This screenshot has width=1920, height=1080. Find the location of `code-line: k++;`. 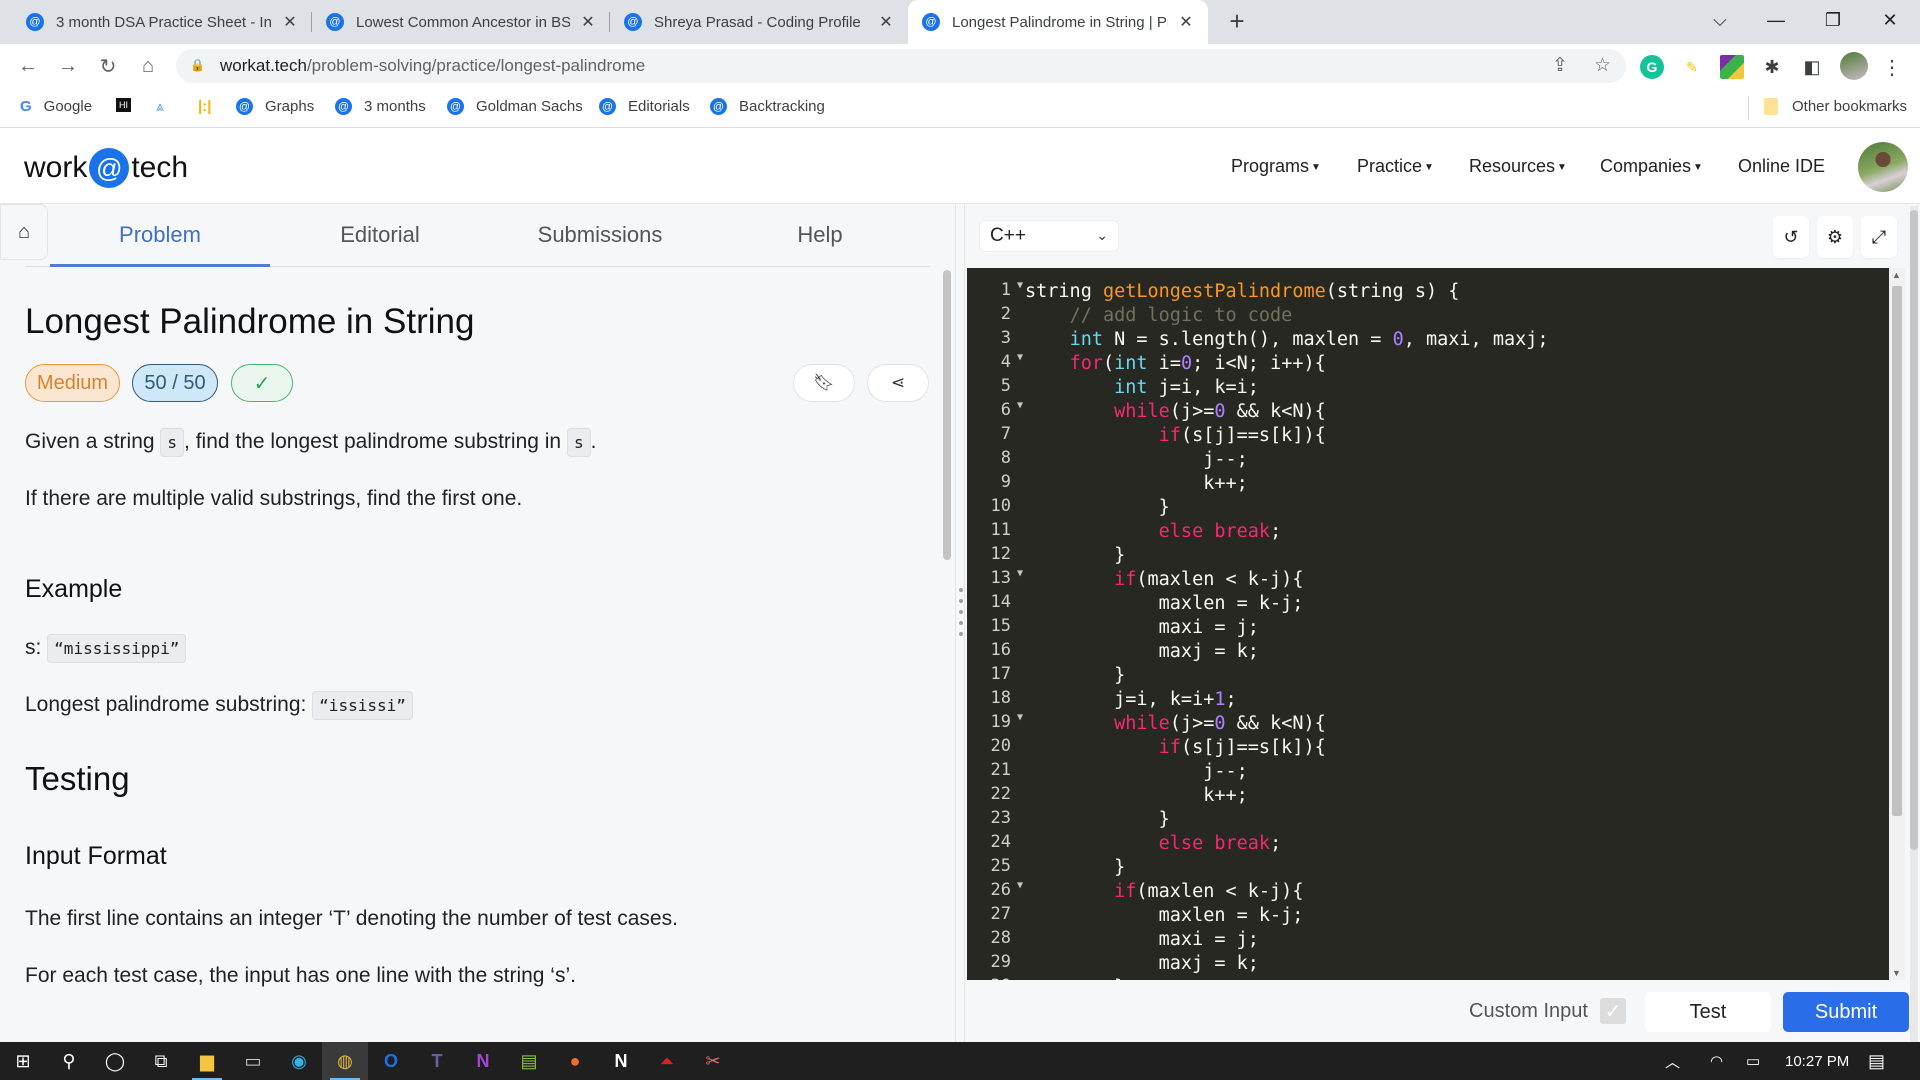

code-line: k++; is located at coordinates (1287, 484).